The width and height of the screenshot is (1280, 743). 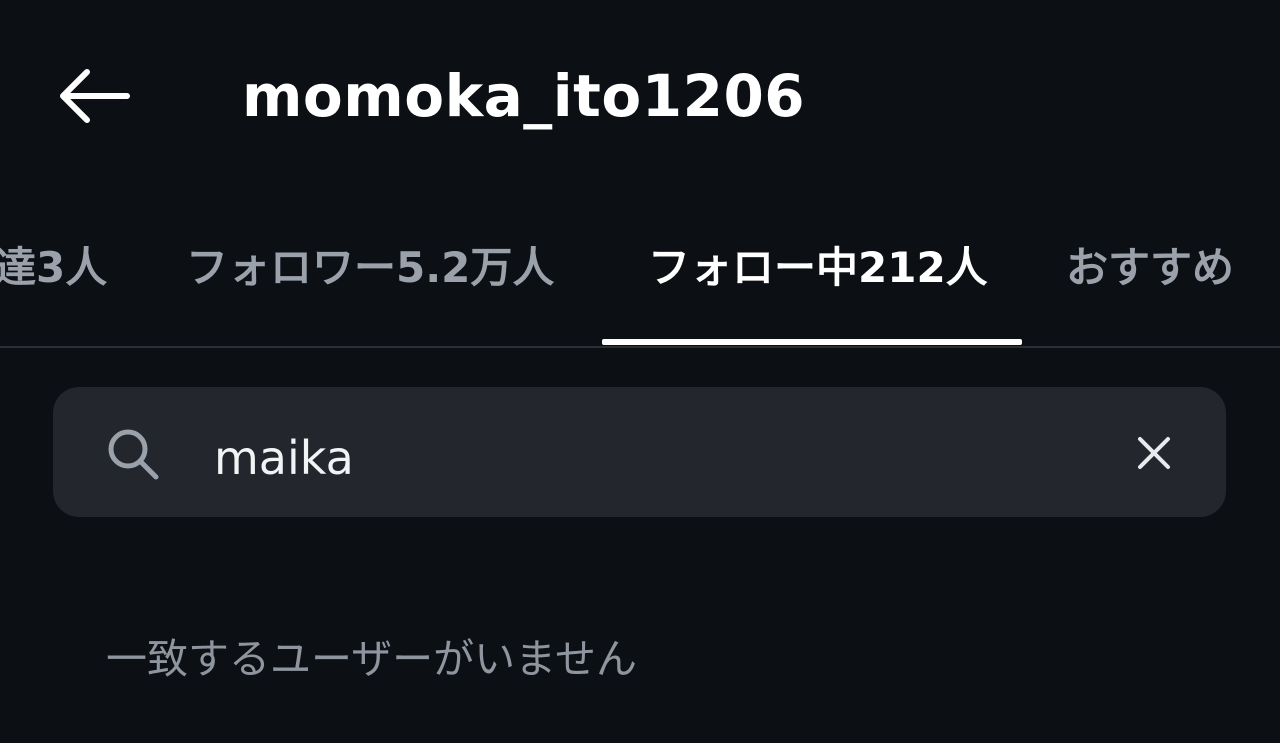 I want to click on tab-friends: 達3人, so click(x=53, y=268).